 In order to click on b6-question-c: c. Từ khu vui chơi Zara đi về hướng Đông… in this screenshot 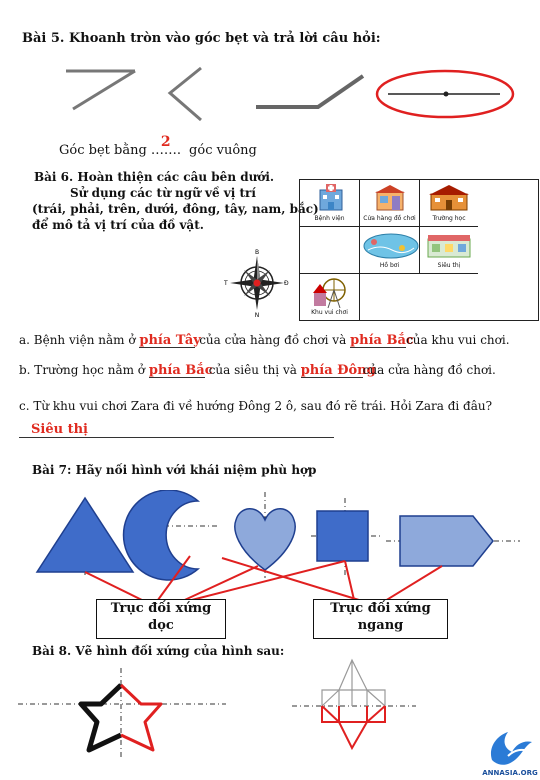, I will do `click(256, 406)`.